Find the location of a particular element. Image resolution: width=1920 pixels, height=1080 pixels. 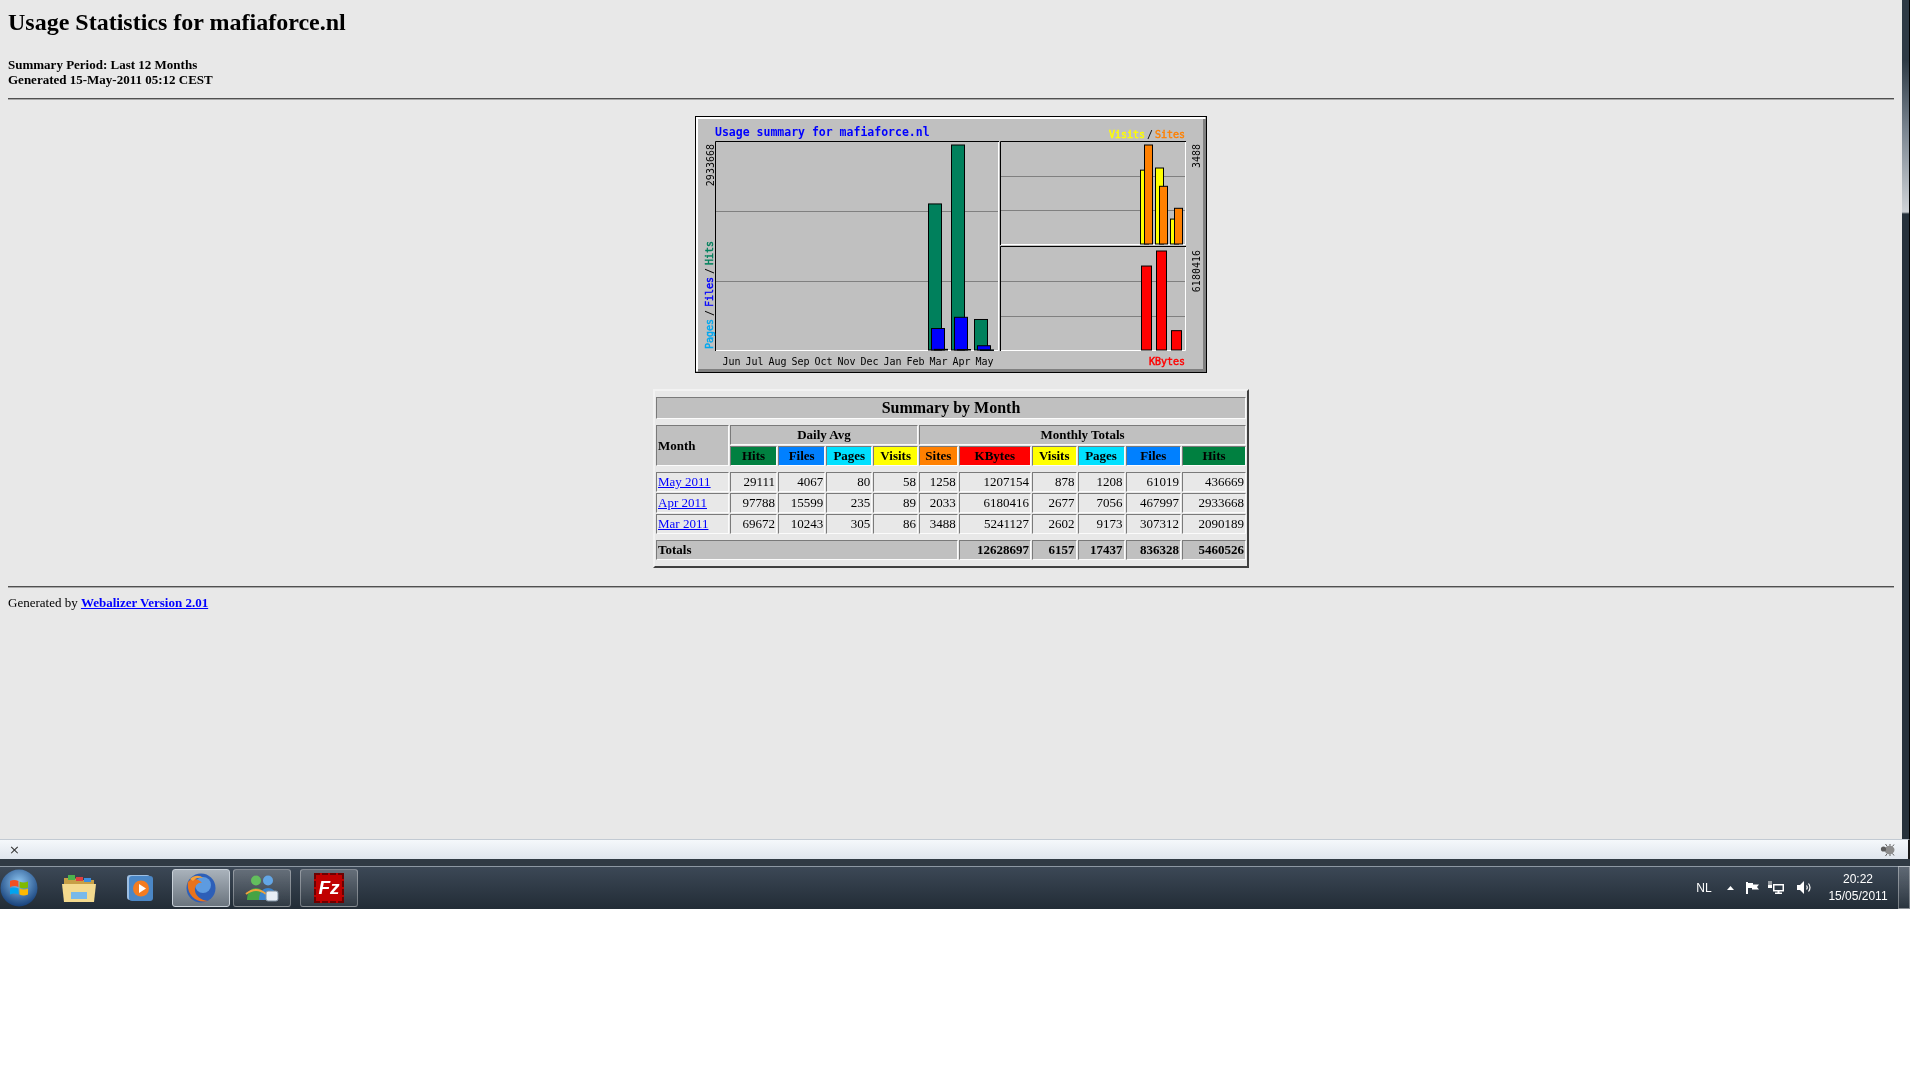

month-label: Jan is located at coordinates (892, 361).